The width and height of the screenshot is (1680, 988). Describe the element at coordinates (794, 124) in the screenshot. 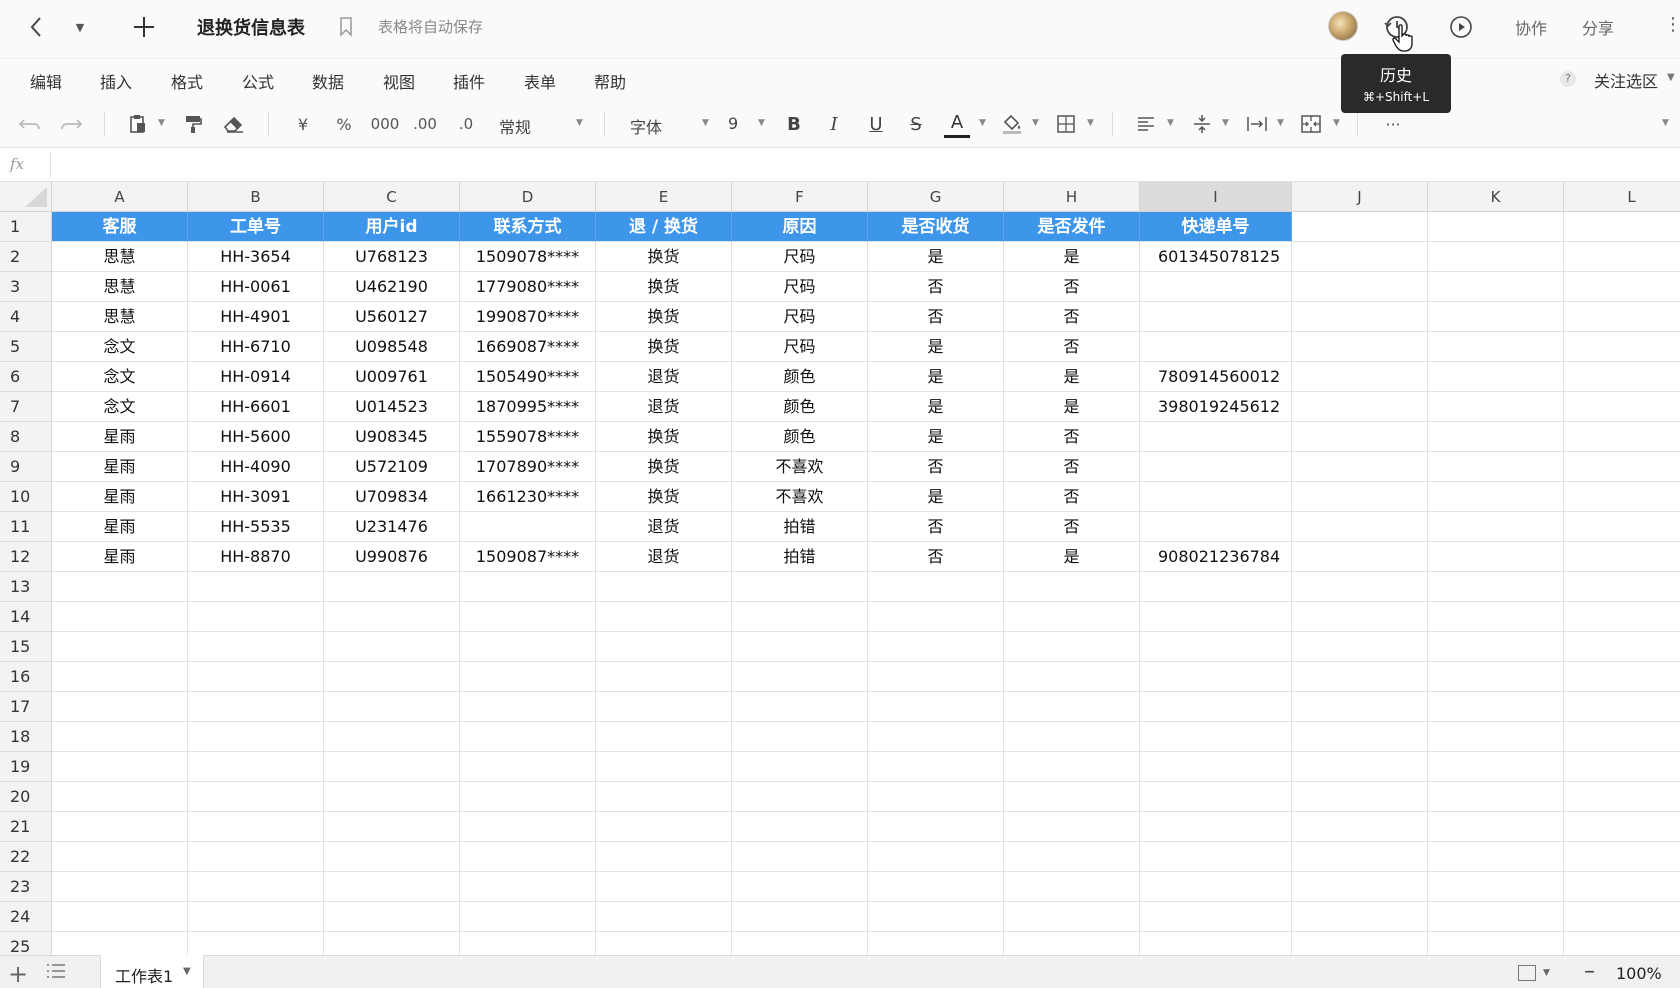

I see `bold-button: B` at that location.